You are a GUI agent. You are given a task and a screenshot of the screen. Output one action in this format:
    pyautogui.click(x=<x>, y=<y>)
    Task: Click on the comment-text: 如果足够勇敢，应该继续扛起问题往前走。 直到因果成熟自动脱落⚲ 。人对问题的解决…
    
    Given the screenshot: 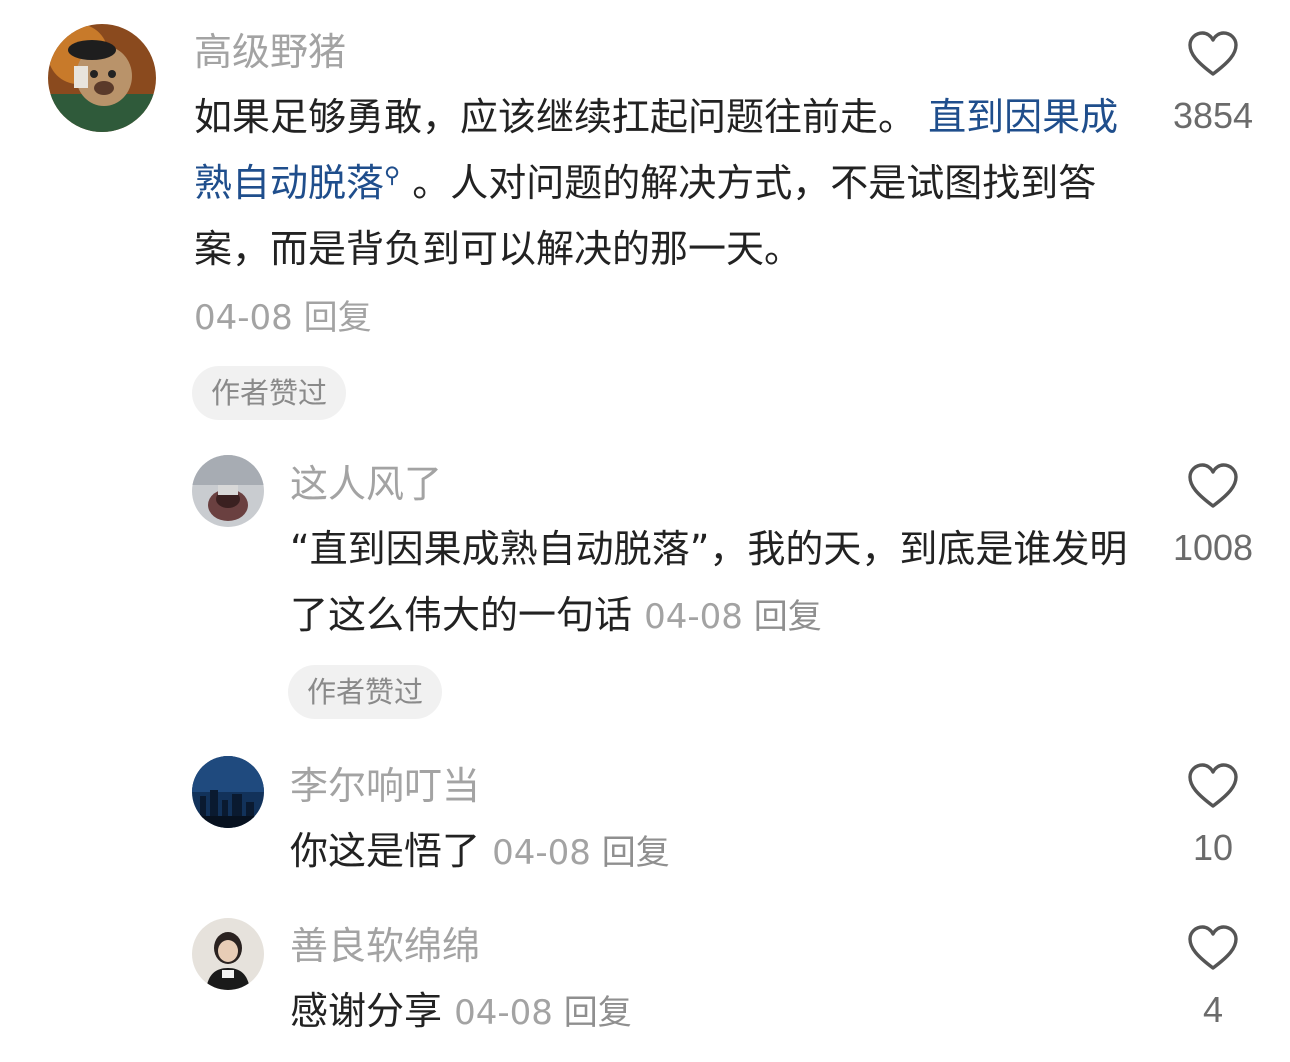 What is the action you would take?
    pyautogui.click(x=656, y=183)
    